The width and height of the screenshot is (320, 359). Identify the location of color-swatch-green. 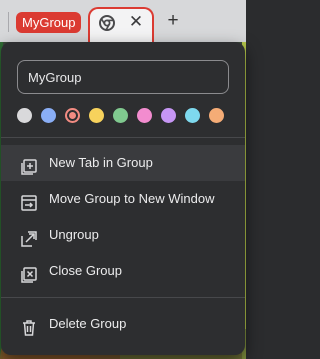
(120, 115).